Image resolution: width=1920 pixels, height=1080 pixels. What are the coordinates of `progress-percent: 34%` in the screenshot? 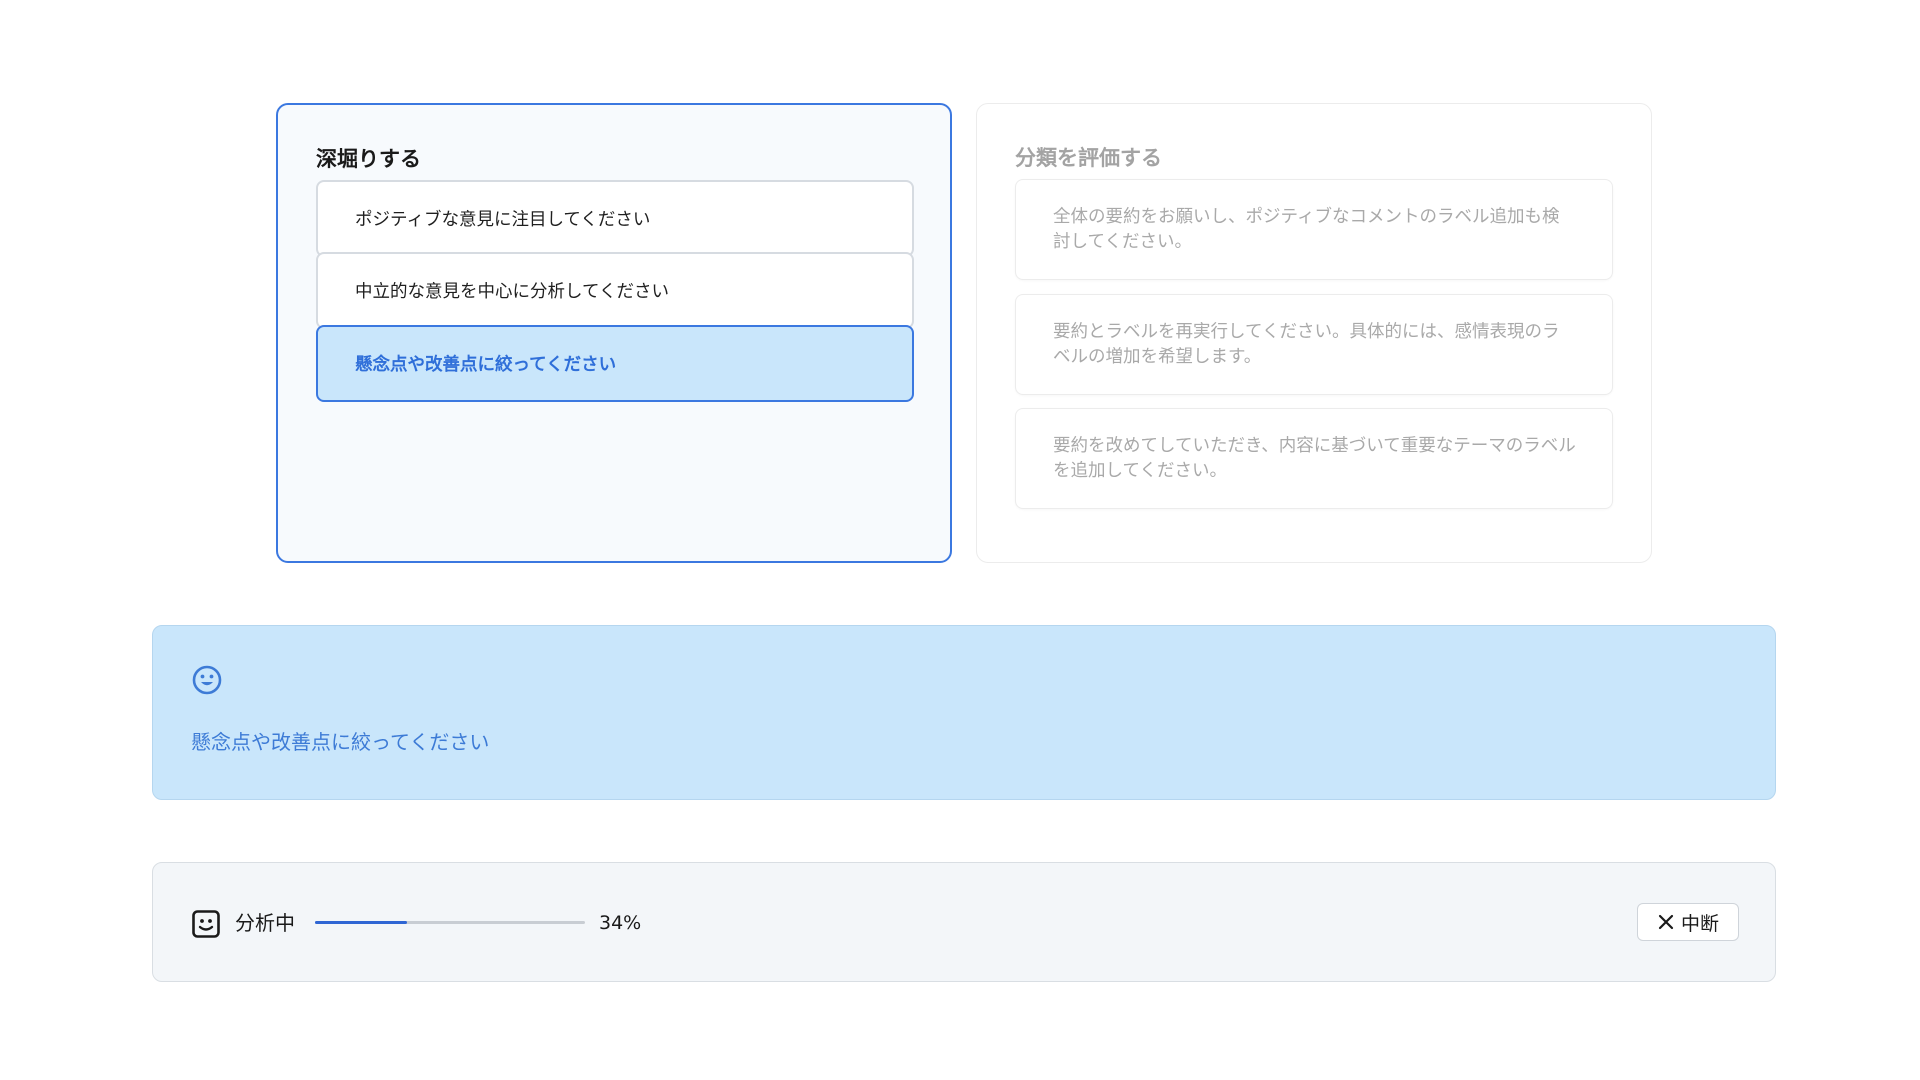 It's located at (620, 923).